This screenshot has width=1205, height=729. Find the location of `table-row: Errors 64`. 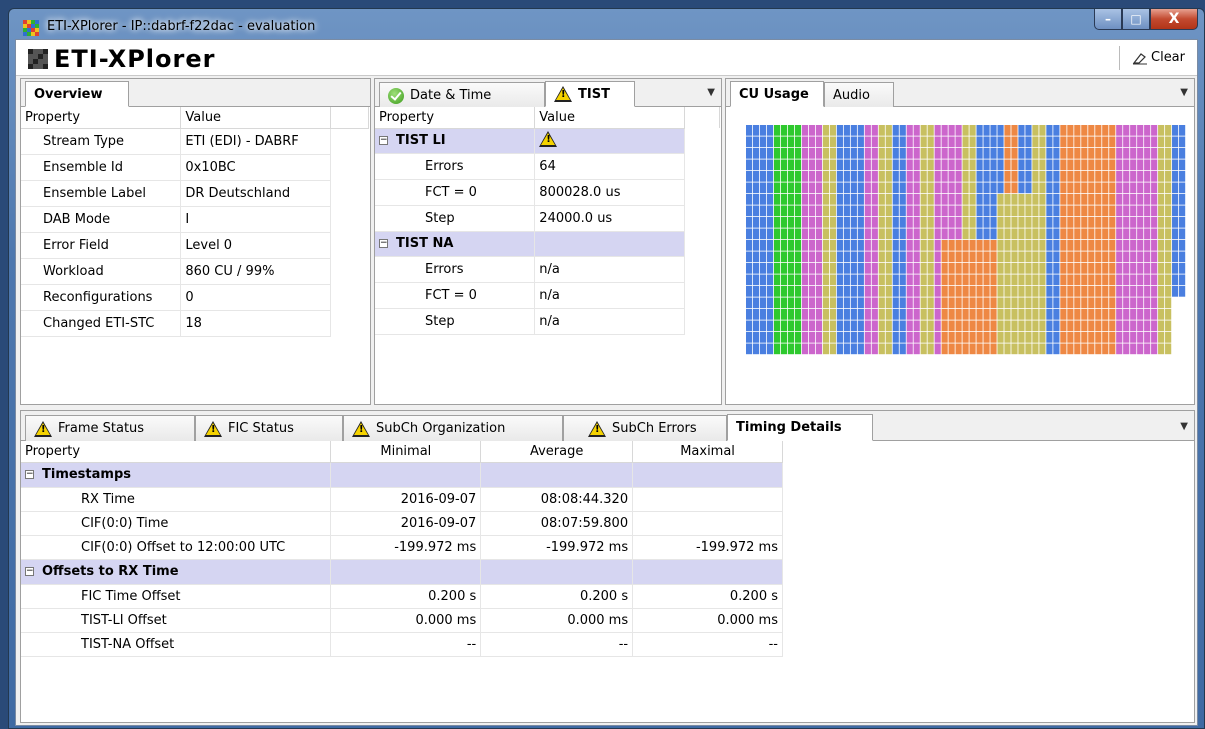

table-row: Errors 64 is located at coordinates (547, 166).